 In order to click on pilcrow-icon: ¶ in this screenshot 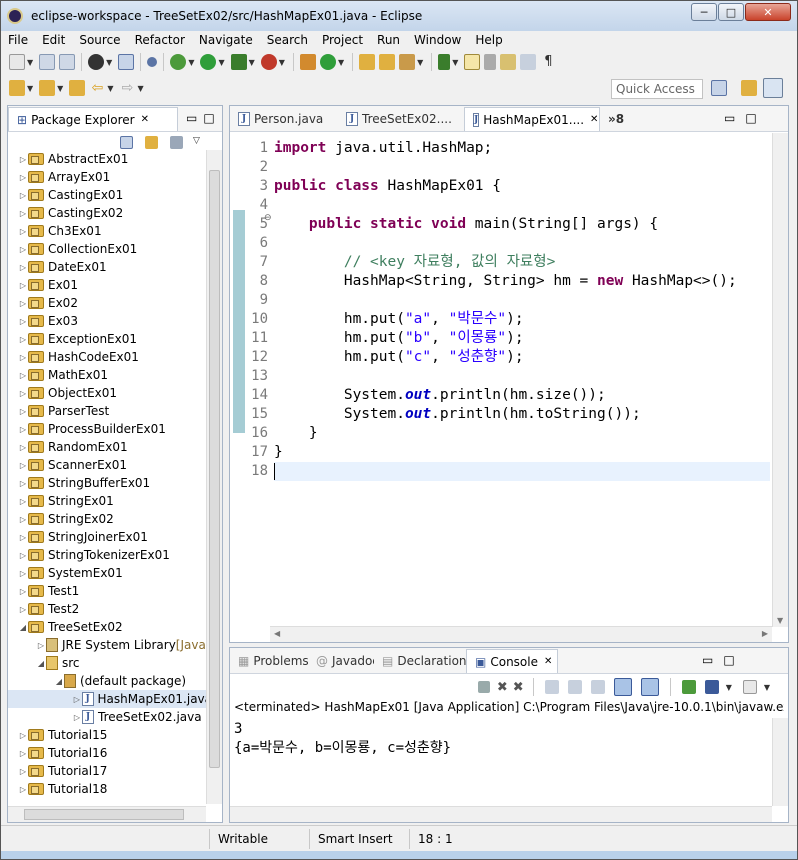, I will do `click(548, 62)`.